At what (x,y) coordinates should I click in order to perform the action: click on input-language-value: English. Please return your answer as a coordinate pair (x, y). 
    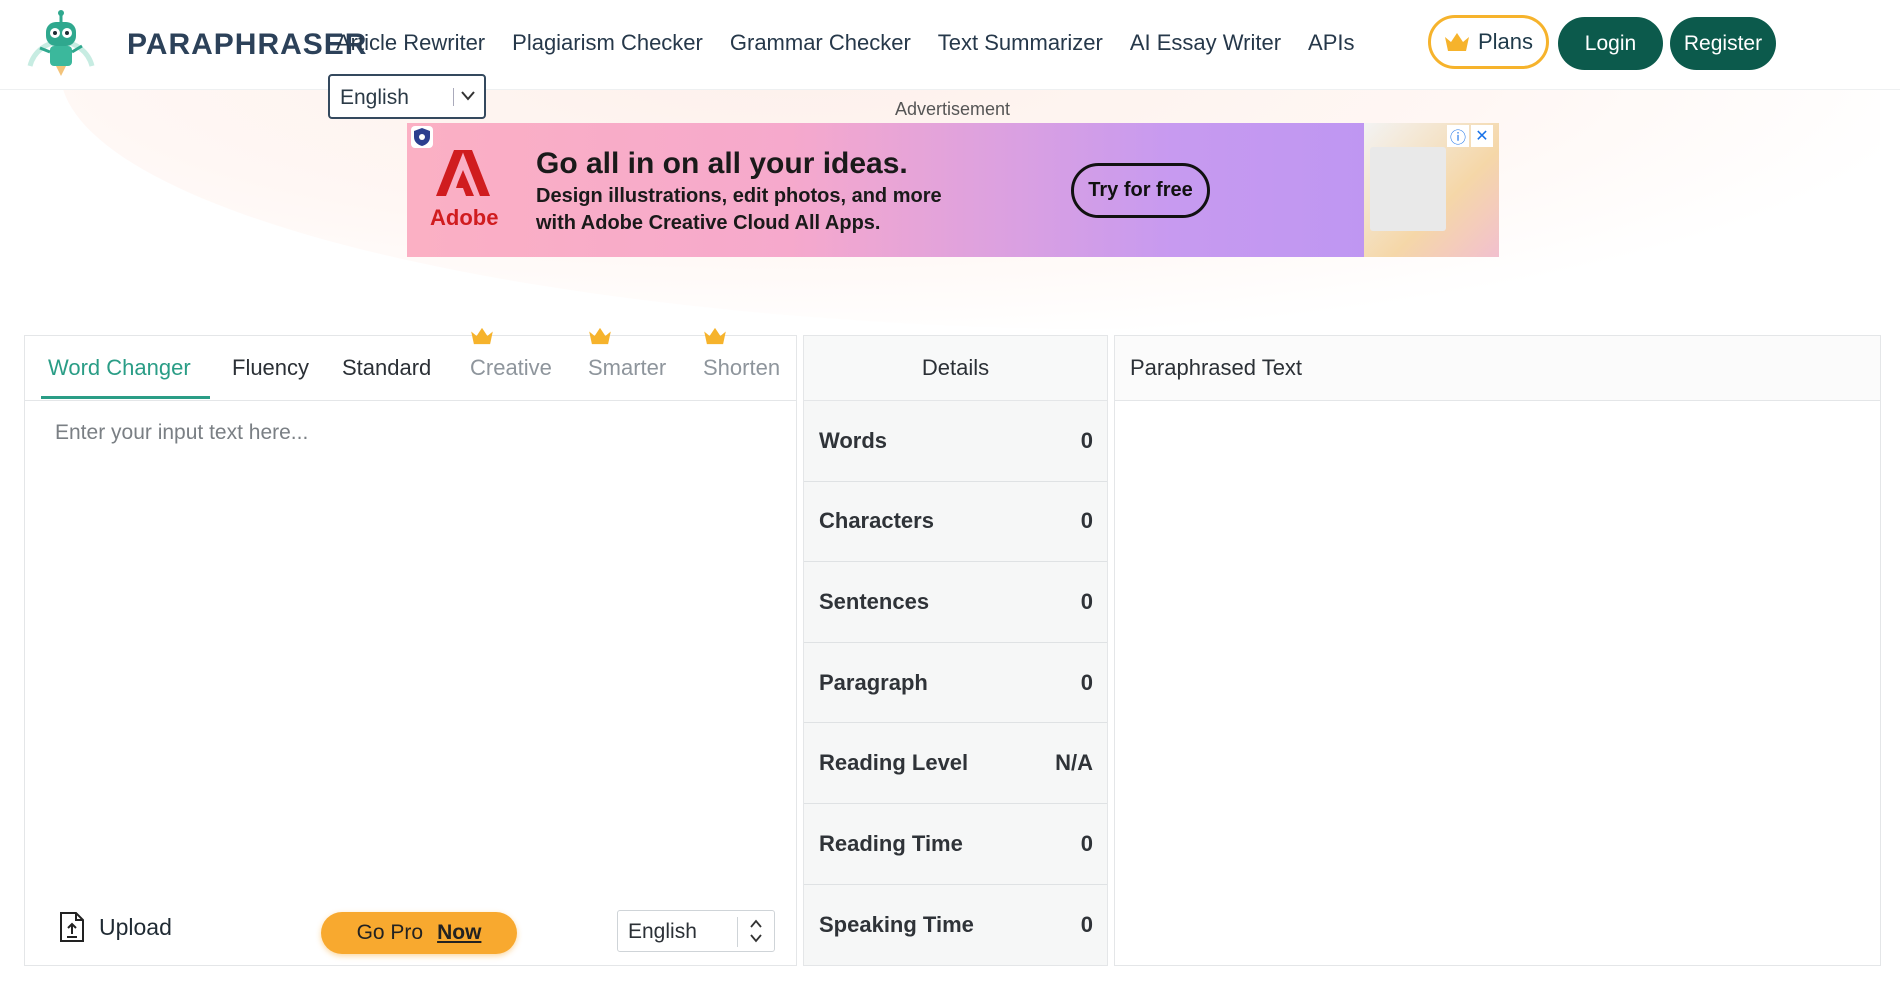
    Looking at the image, I should click on (662, 931).